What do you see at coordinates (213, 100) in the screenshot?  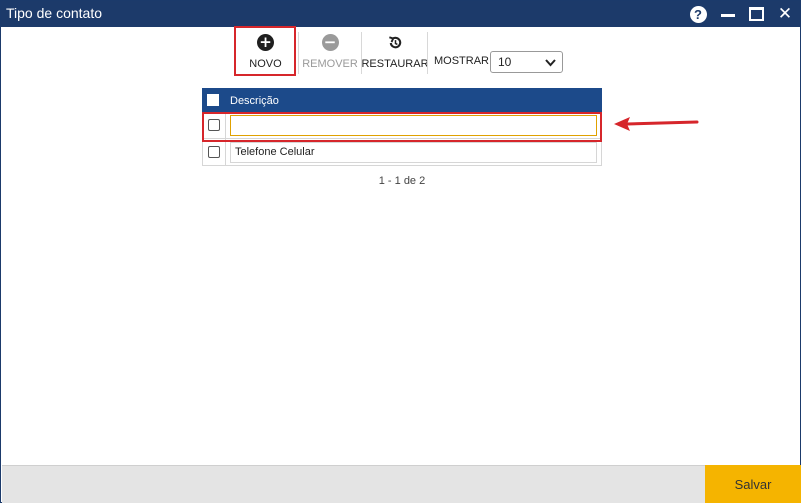 I see `select-all-checkbox` at bounding box center [213, 100].